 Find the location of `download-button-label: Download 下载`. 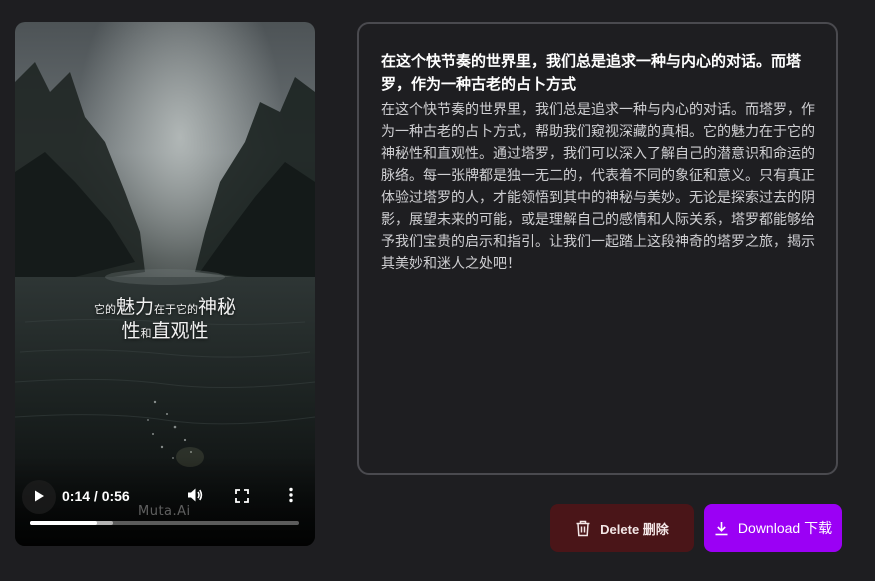

download-button-label: Download 下载 is located at coordinates (785, 528).